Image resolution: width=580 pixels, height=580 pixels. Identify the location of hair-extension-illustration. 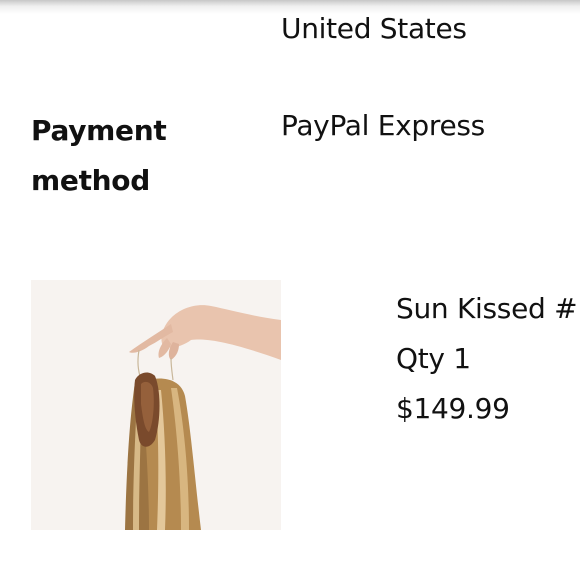
(203, 417).